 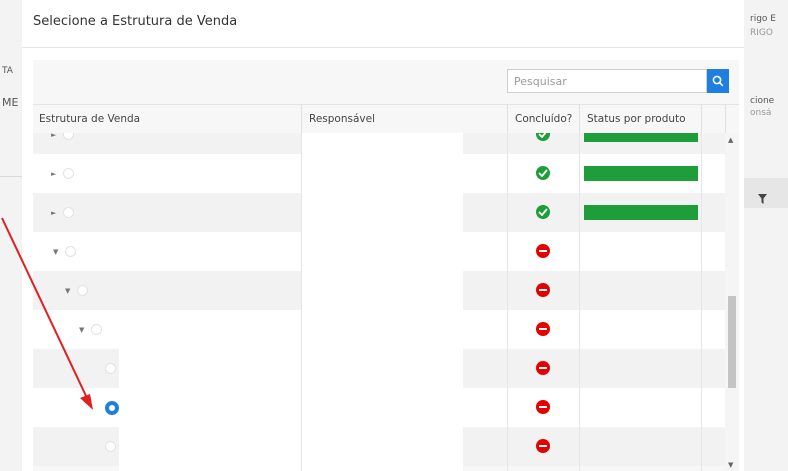 I want to click on responsavel-cell-blank, so click(x=382, y=239).